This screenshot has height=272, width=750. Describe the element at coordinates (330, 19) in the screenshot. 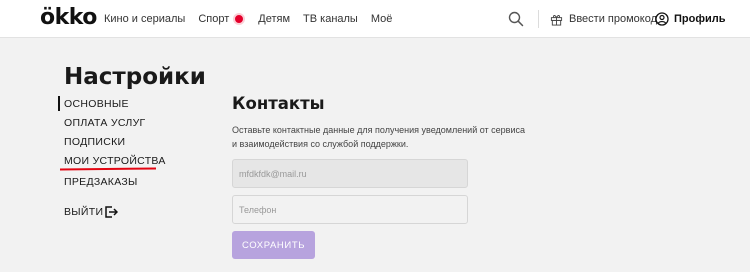

I see `nav-item-tv: ТВ каналы` at that location.